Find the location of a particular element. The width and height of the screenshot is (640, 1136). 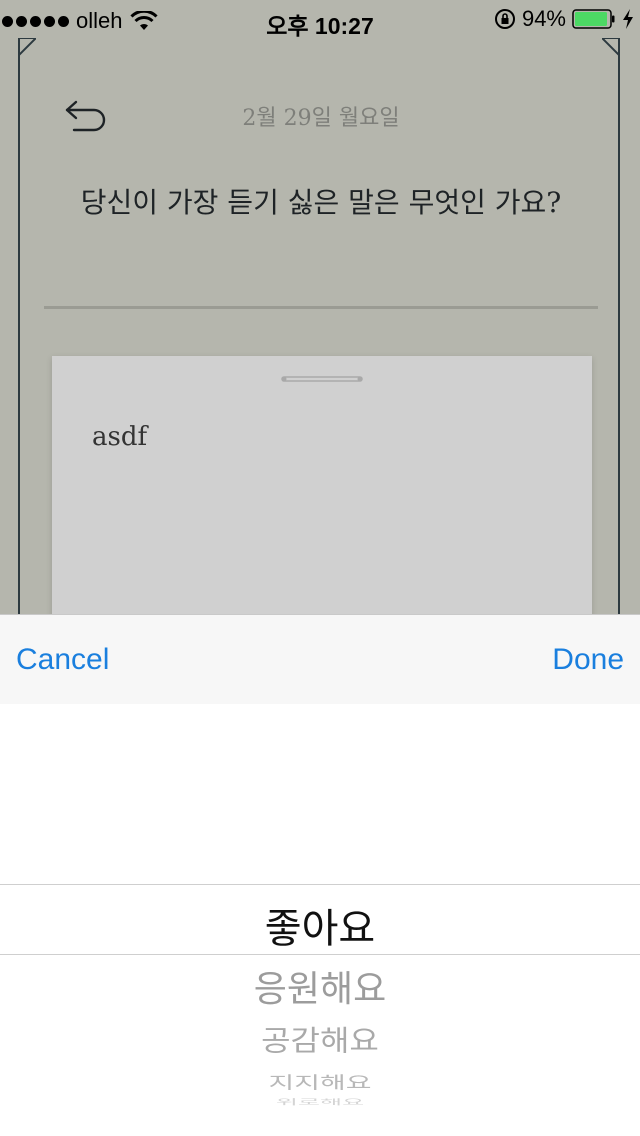

cancel-button: Cancel is located at coordinates (62, 660).